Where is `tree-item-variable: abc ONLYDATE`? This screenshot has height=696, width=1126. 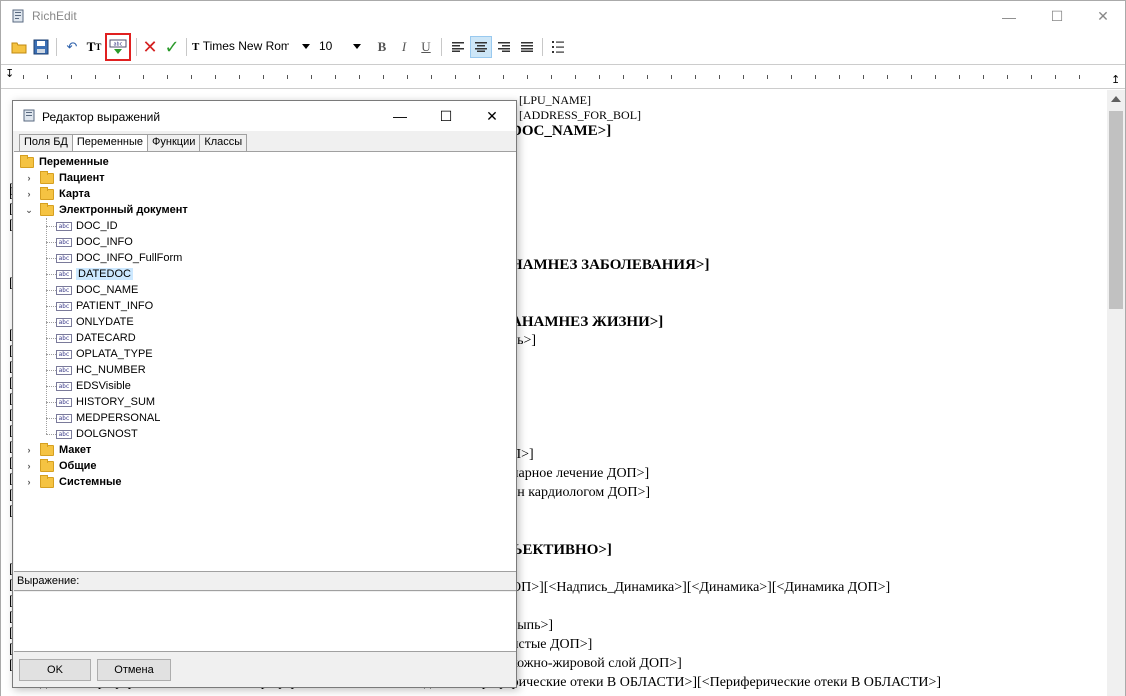 tree-item-variable: abc ONLYDATE is located at coordinates (95, 322).